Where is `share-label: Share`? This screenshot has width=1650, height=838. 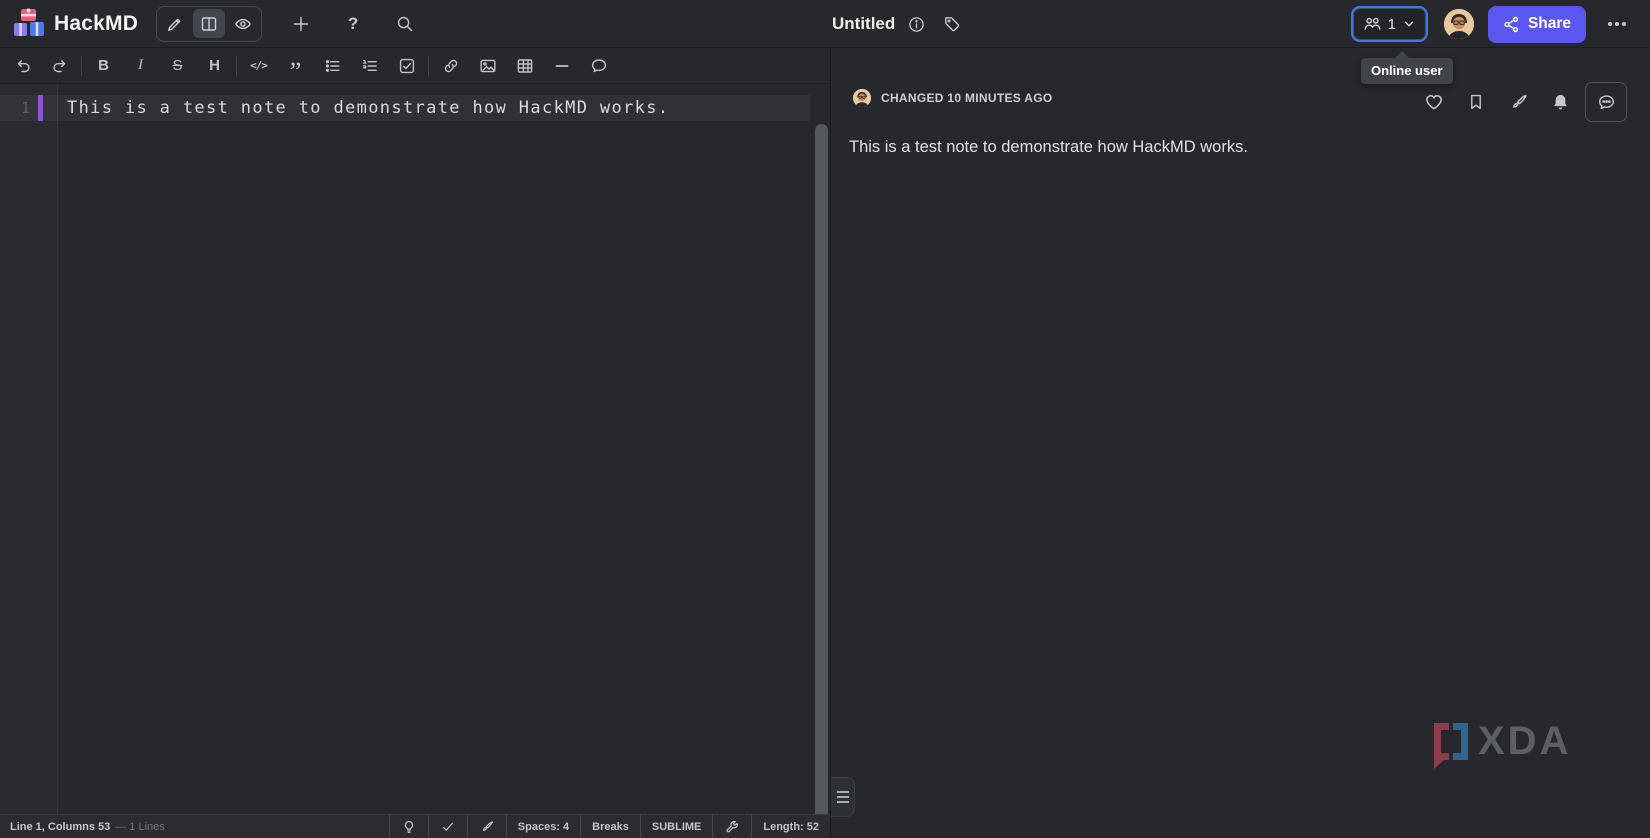
share-label: Share is located at coordinates (1549, 23).